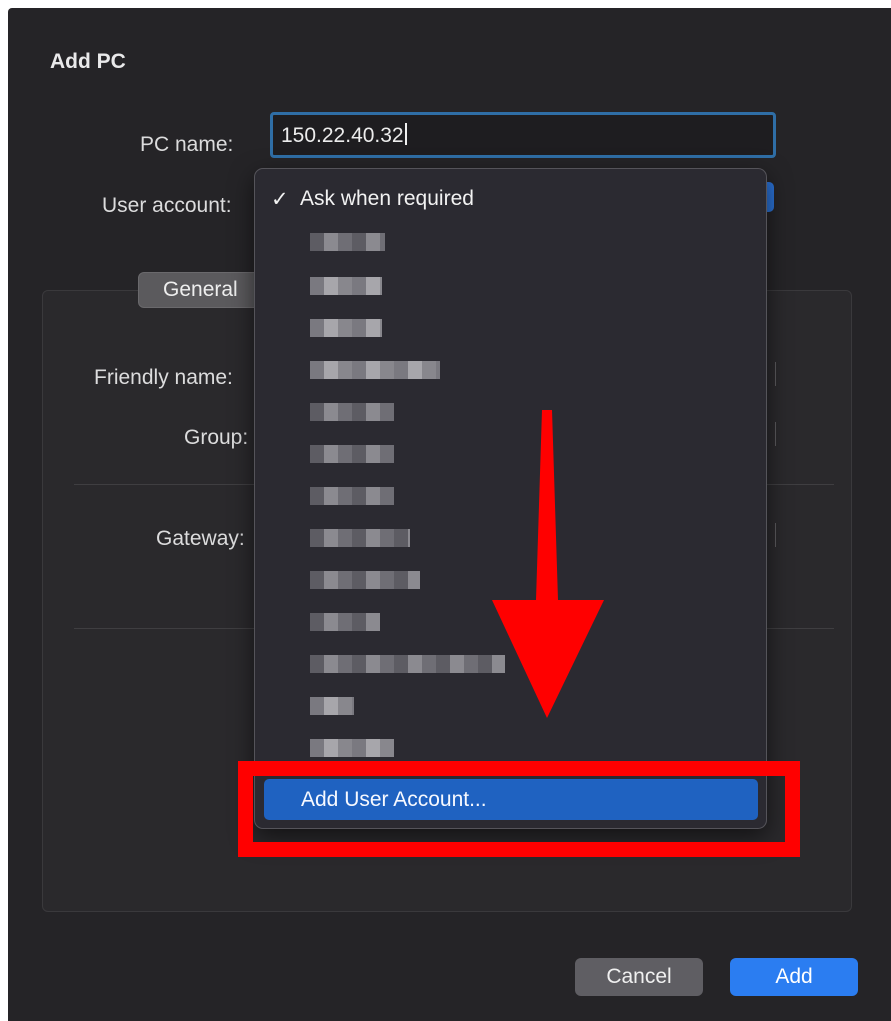  I want to click on add-button: Add, so click(794, 977).